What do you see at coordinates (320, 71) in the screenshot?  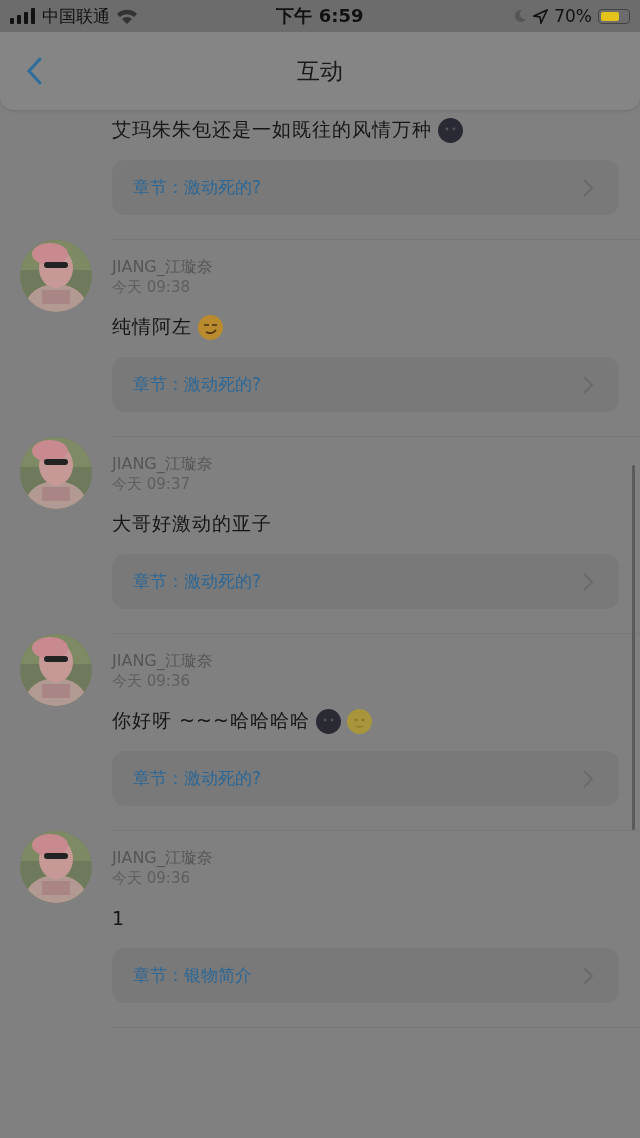 I see `page-title: 互动` at bounding box center [320, 71].